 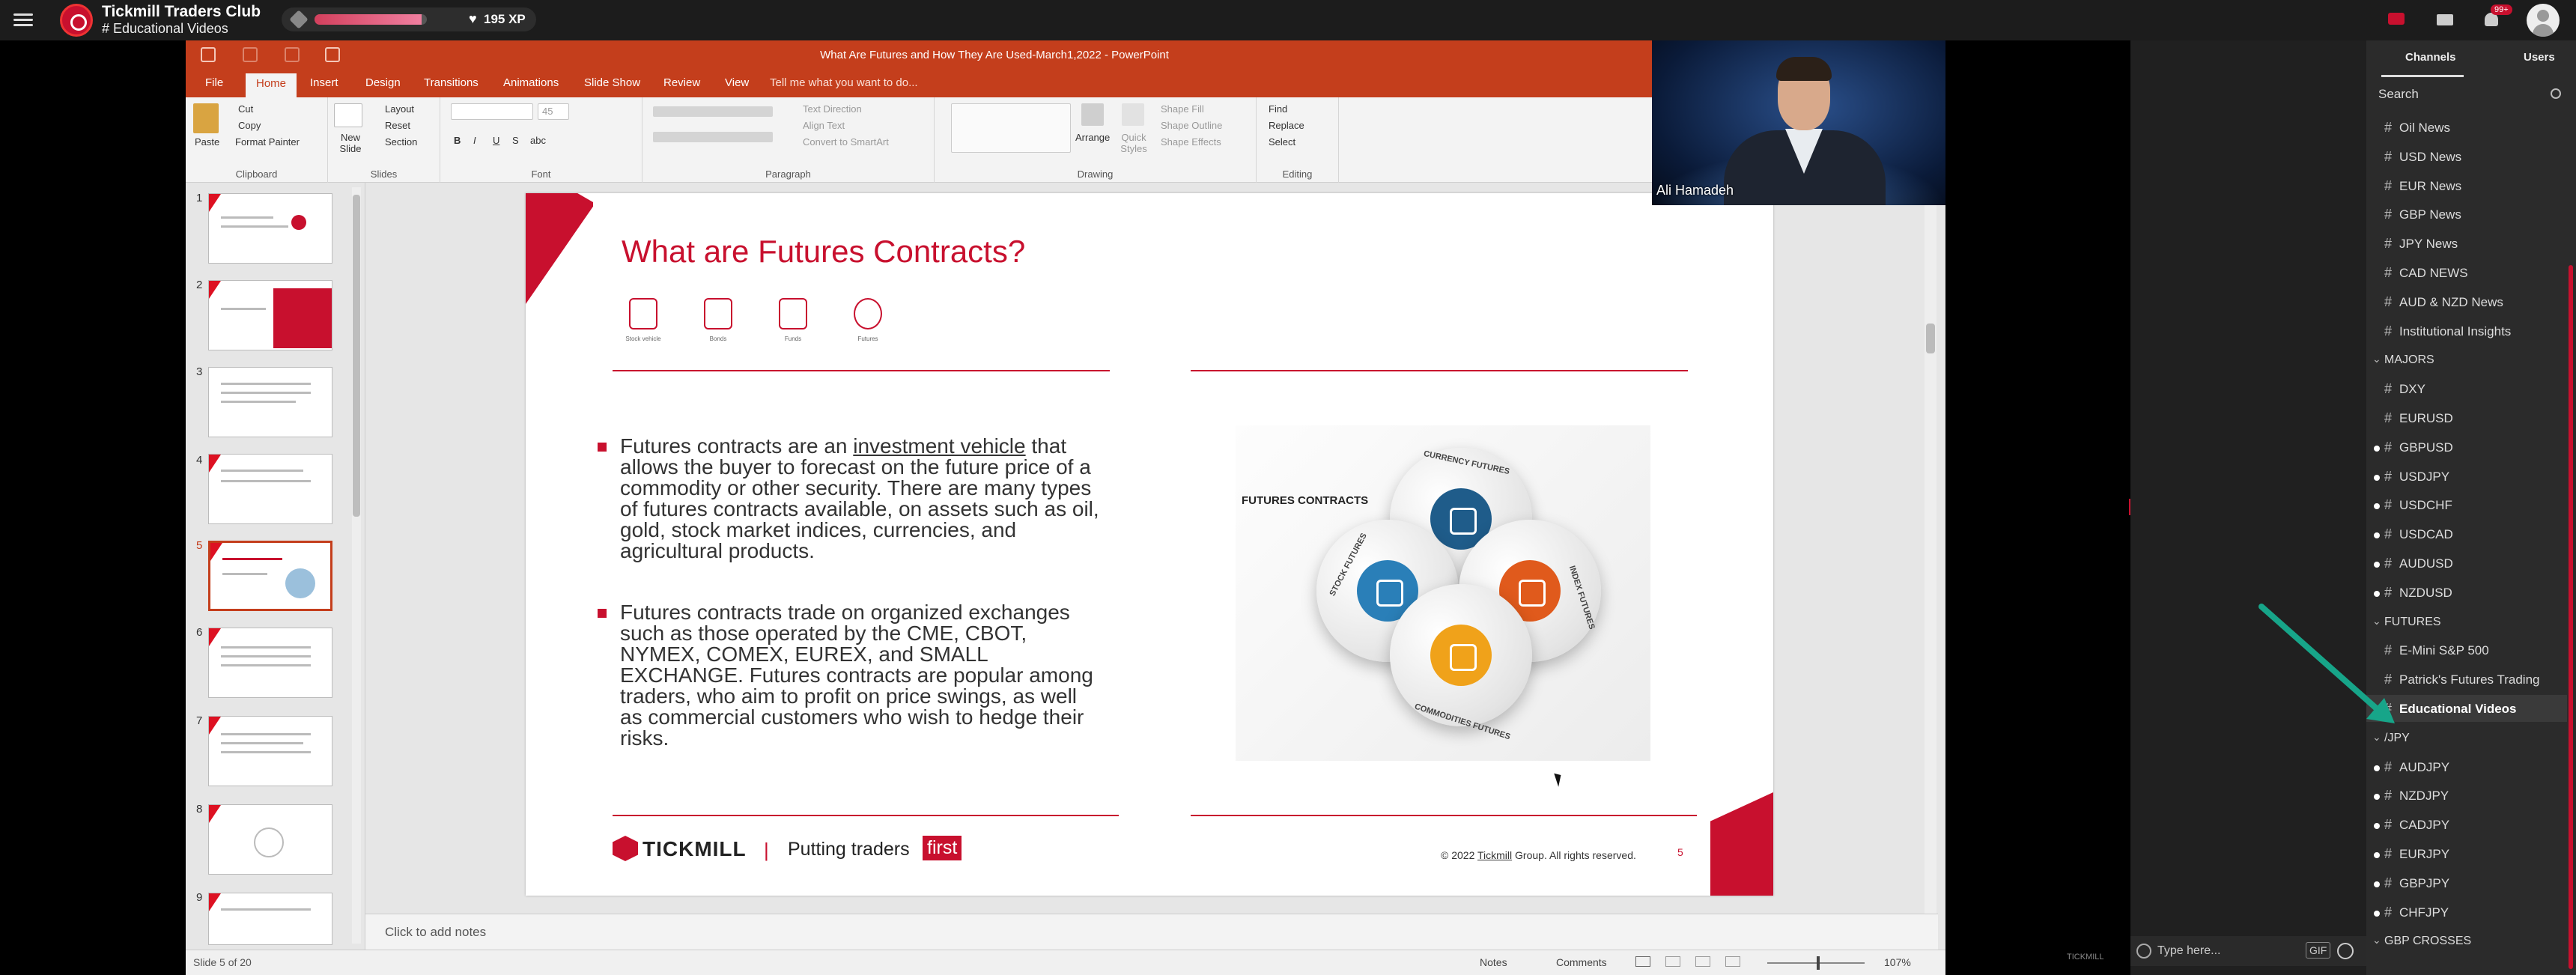 What do you see at coordinates (2466, 796) in the screenshot?
I see `channel-item: # NZDJPY` at bounding box center [2466, 796].